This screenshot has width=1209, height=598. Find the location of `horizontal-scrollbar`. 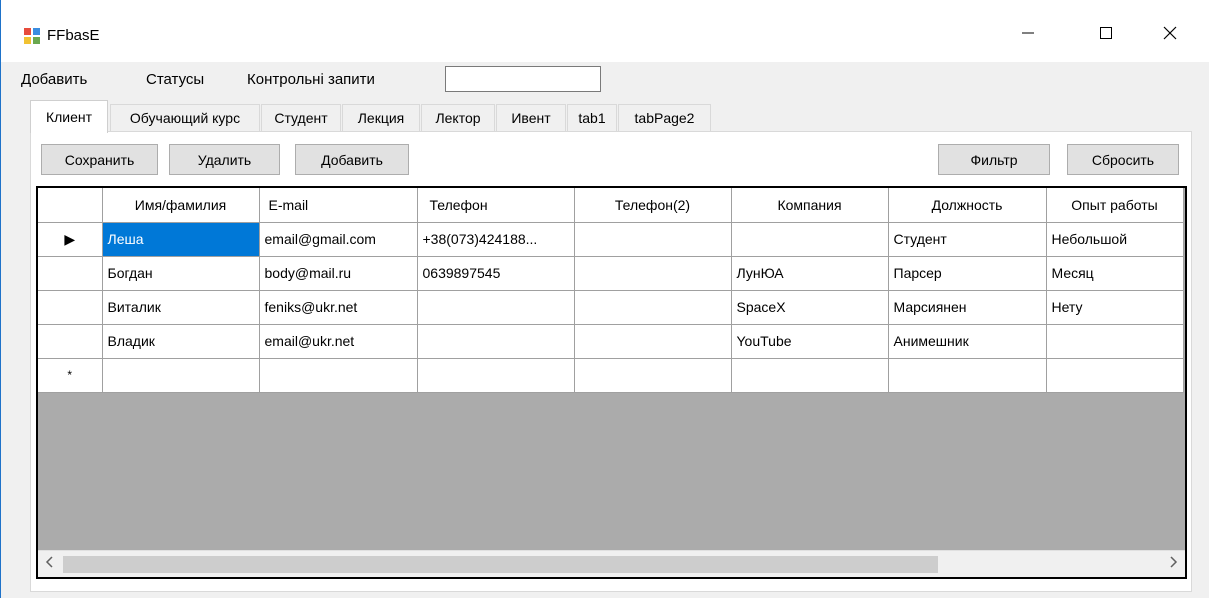

horizontal-scrollbar is located at coordinates (611, 563).